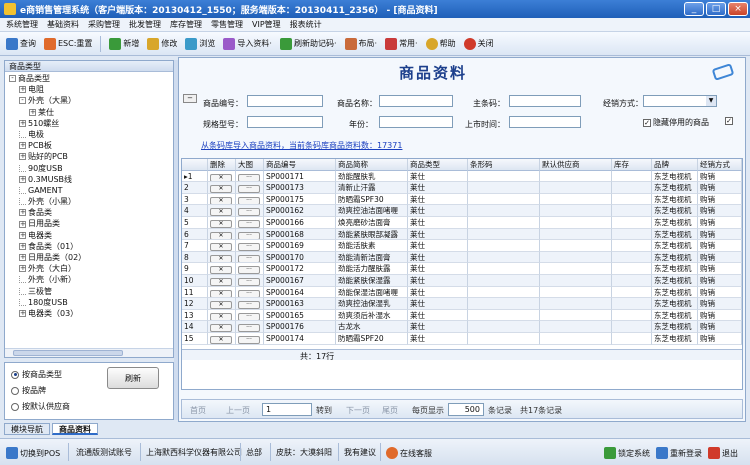 This screenshot has width=750, height=465. What do you see at coordinates (222, 165) in the screenshot?
I see `column-header: 删除` at bounding box center [222, 165].